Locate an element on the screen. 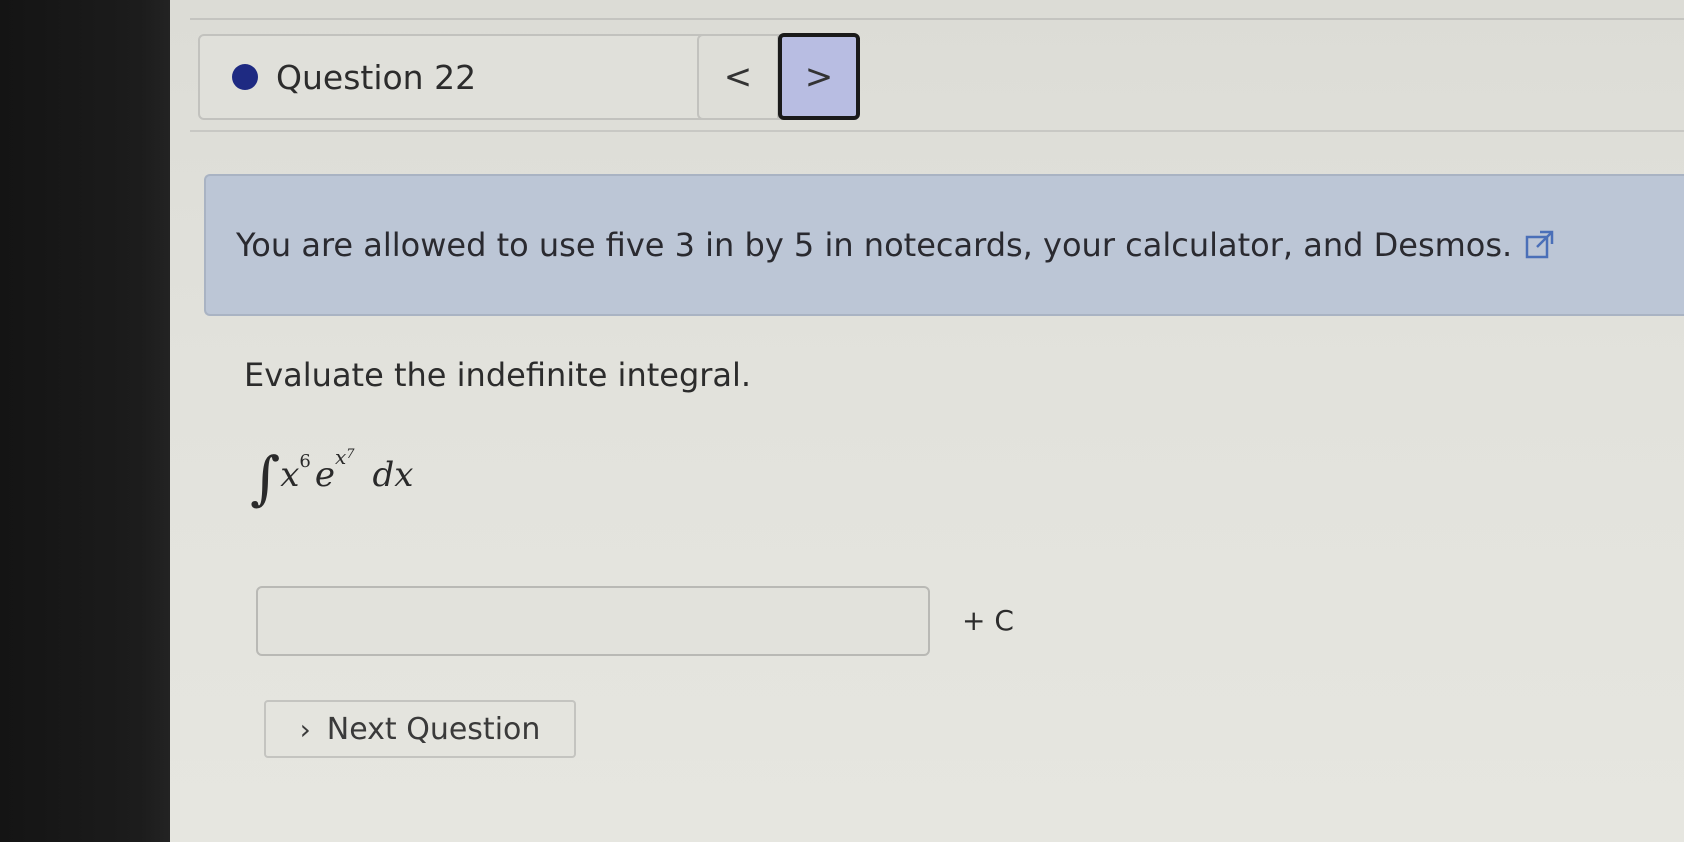  external-link-icon is located at coordinates (1540, 244).